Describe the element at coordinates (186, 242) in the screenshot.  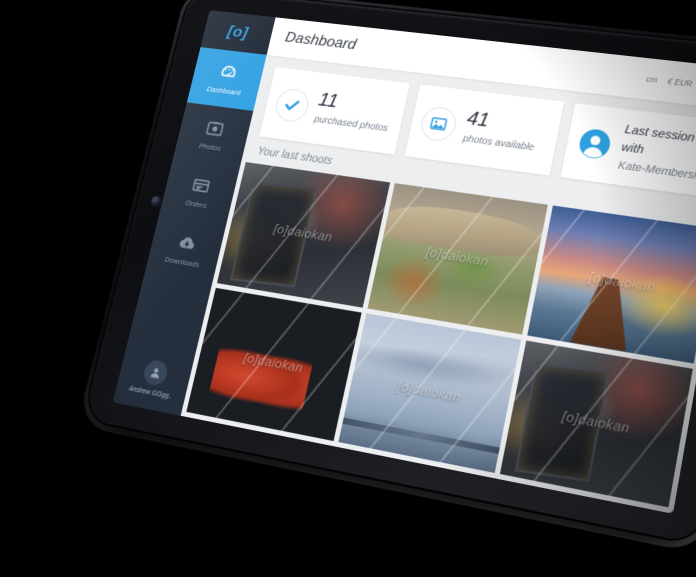
I see `downloads-cloud-icon` at that location.